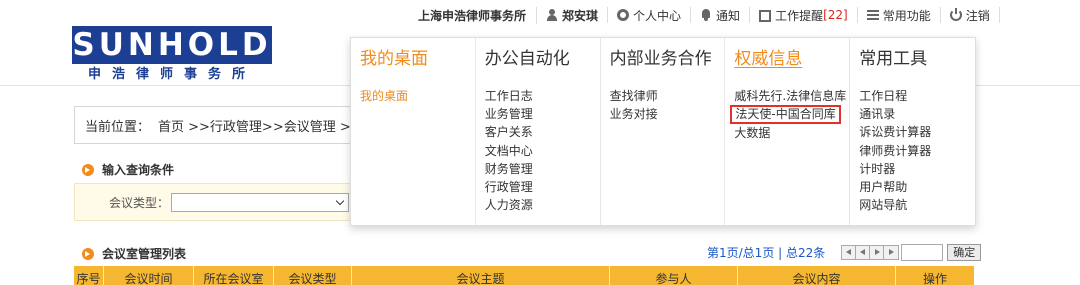 Image resolution: width=1080 pixels, height=285 pixels. I want to click on list-section-title: 会议室管理列表, so click(134, 253).